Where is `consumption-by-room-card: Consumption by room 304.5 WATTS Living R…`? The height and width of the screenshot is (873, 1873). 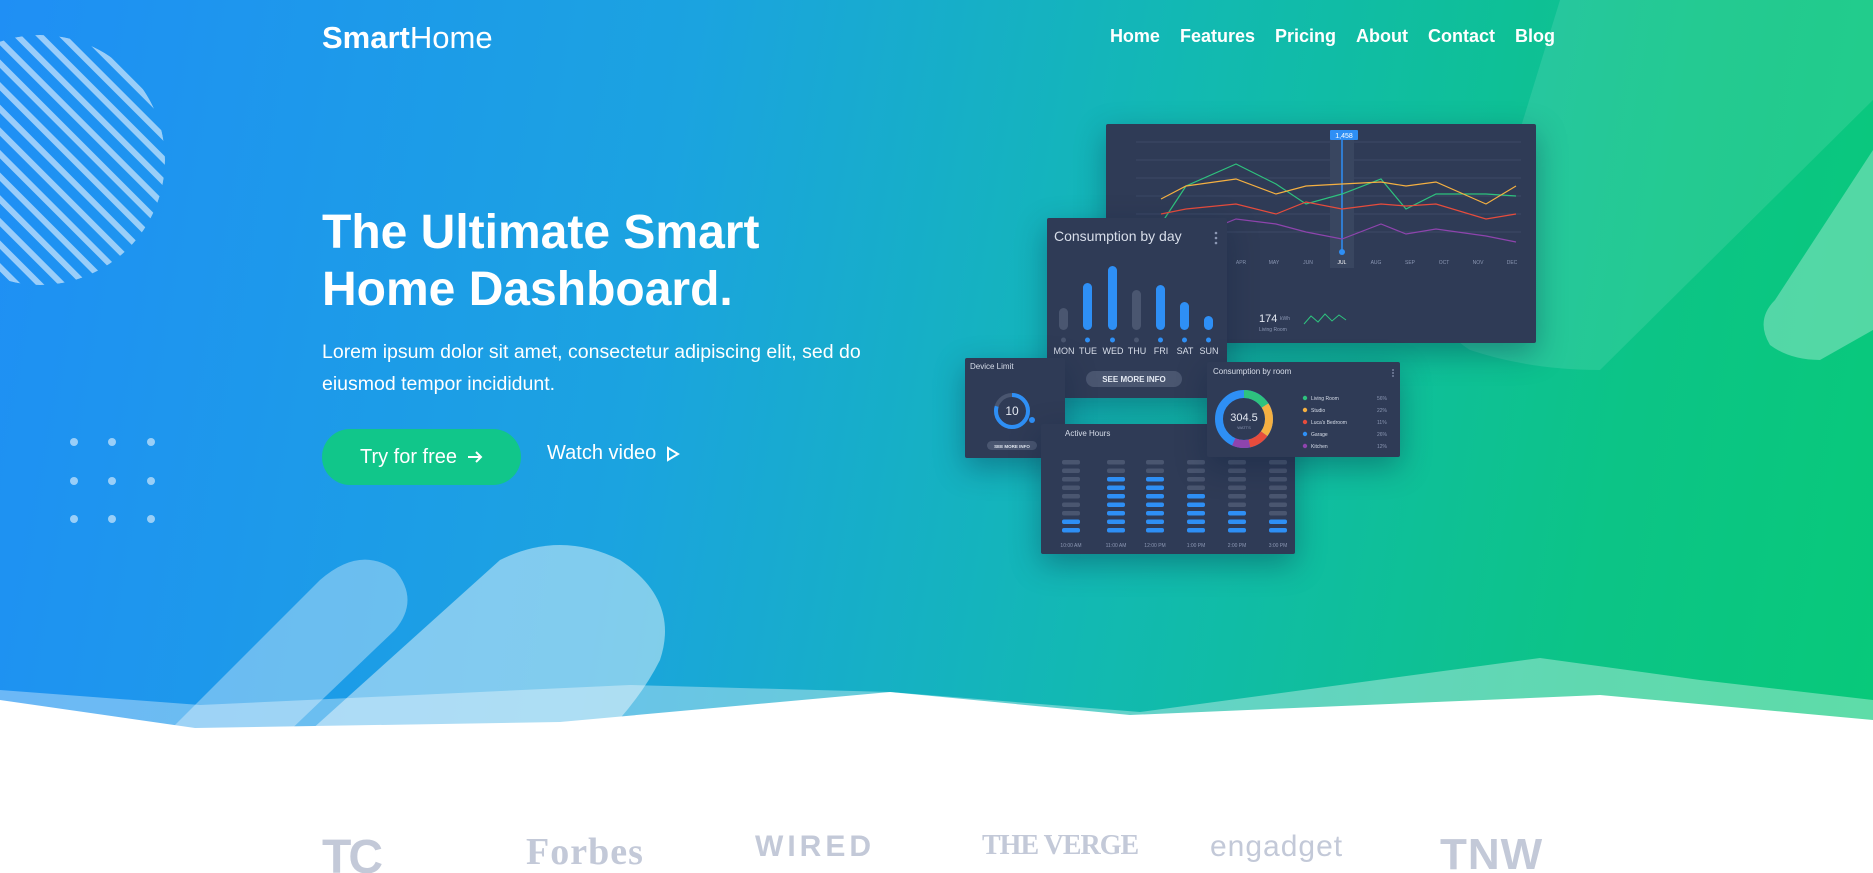
consumption-by-room-card: Consumption by room 304.5 WATTS Living R… is located at coordinates (1303, 409).